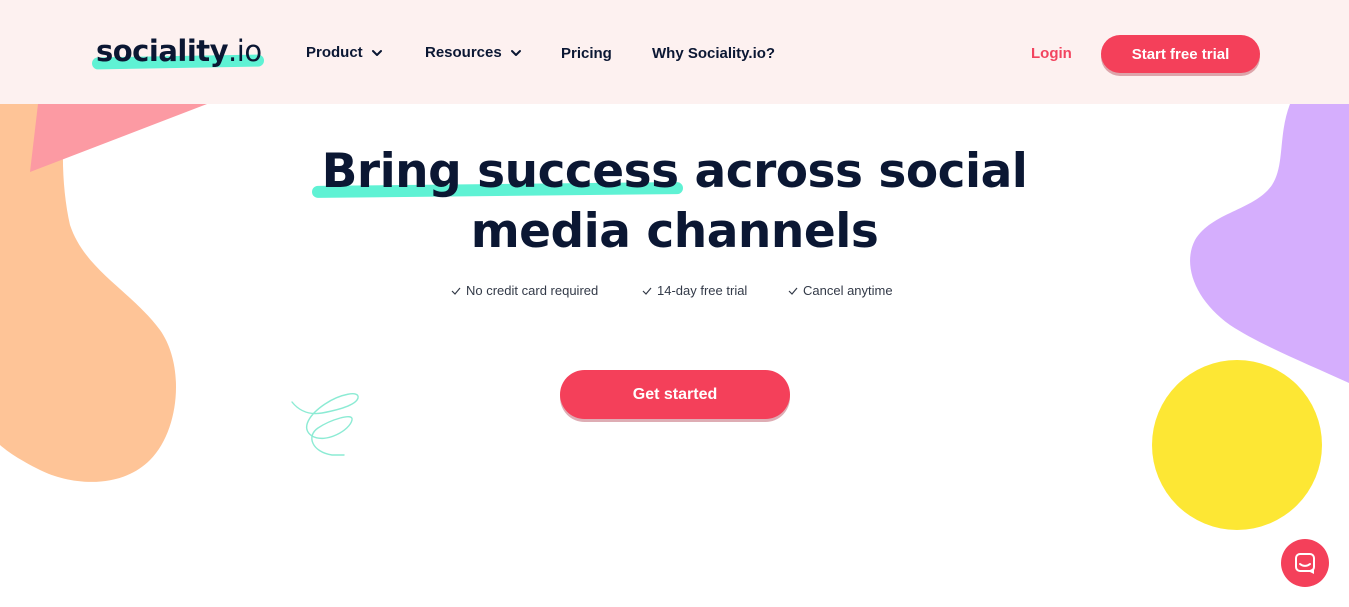 The height and width of the screenshot is (607, 1349). I want to click on nav-item-label: Pricing, so click(586, 53).